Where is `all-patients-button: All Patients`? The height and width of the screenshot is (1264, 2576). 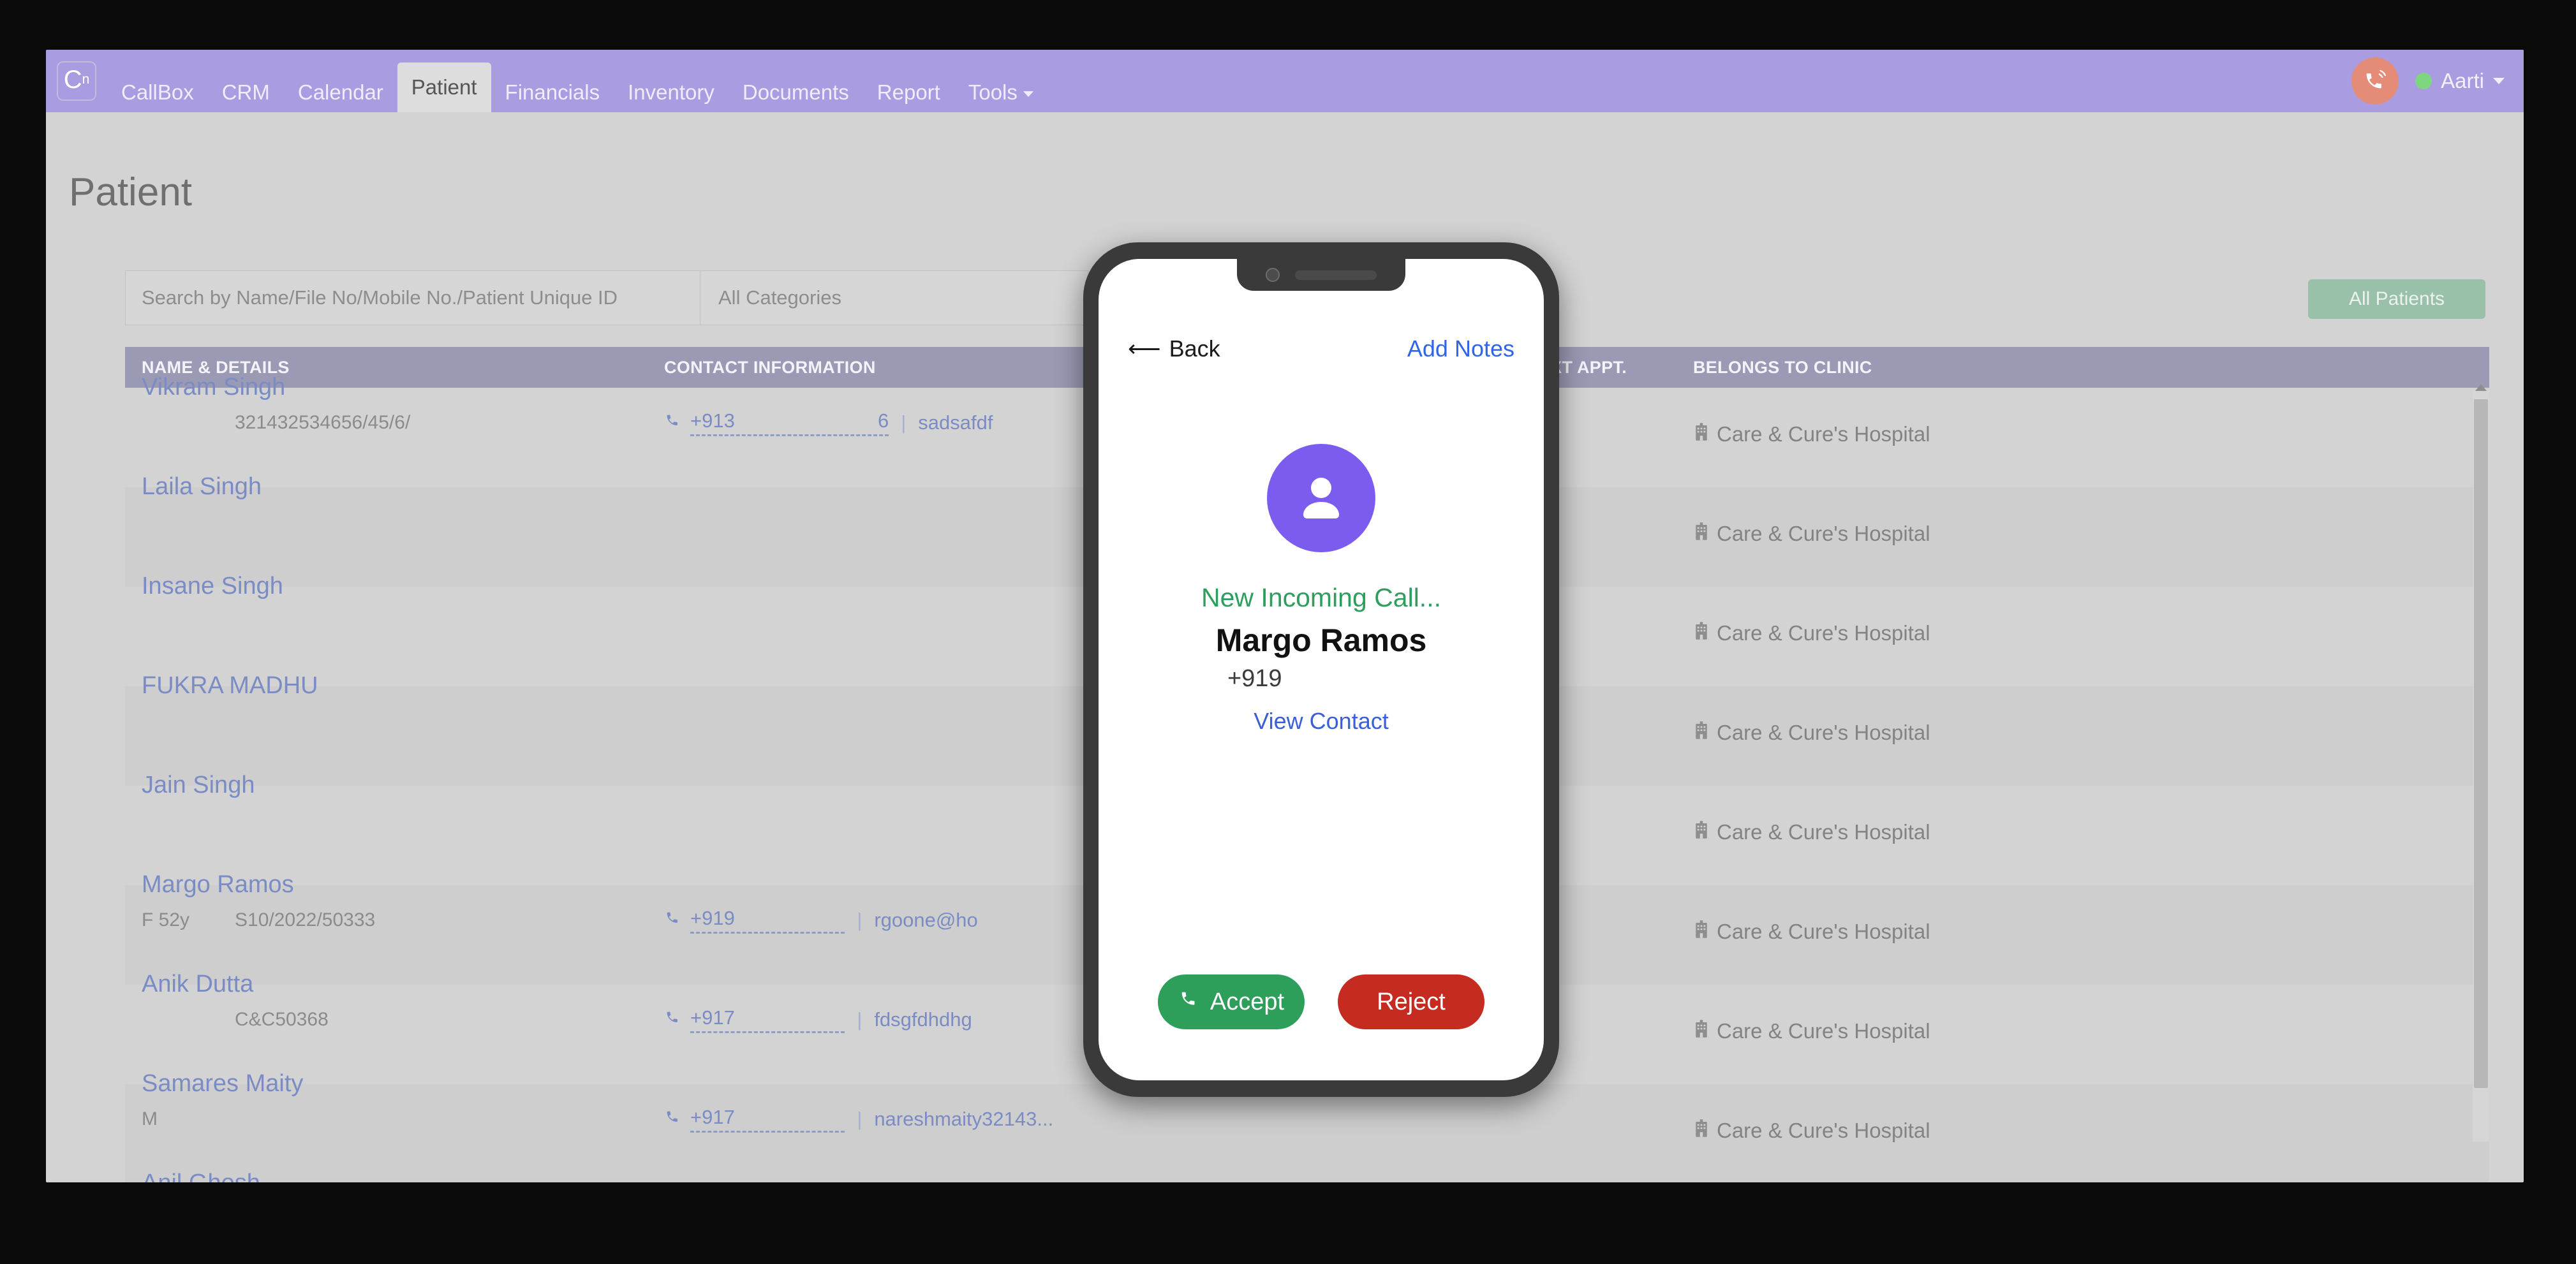
all-patients-button: All Patients is located at coordinates (2396, 299).